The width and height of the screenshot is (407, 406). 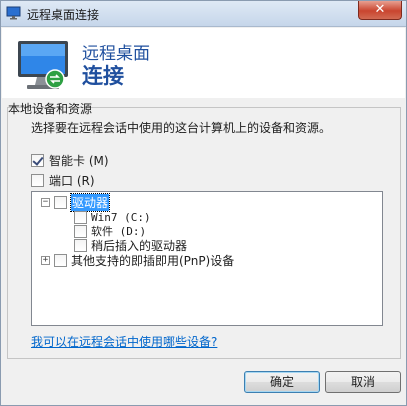 I want to click on tree-item-pnp-devices: + 其他支持的即插即用(PnP)设备, so click(x=138, y=260).